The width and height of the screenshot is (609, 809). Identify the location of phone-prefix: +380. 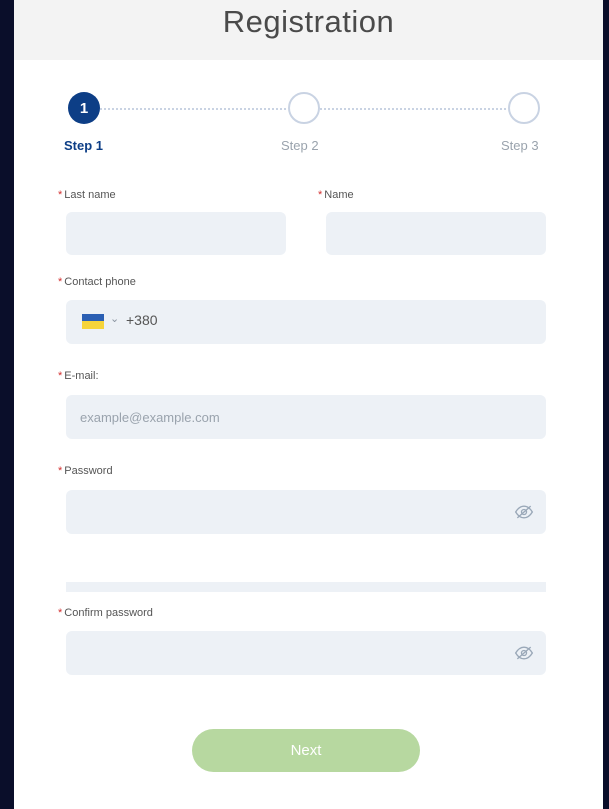
(142, 320).